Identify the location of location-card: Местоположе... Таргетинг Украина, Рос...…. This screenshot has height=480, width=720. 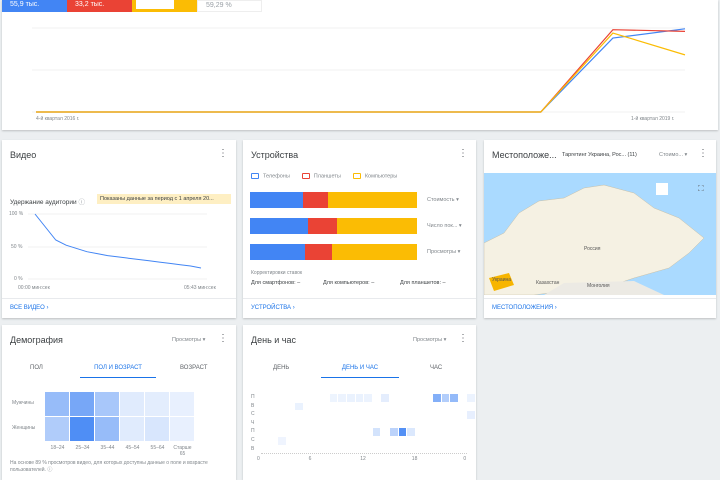
(600, 229).